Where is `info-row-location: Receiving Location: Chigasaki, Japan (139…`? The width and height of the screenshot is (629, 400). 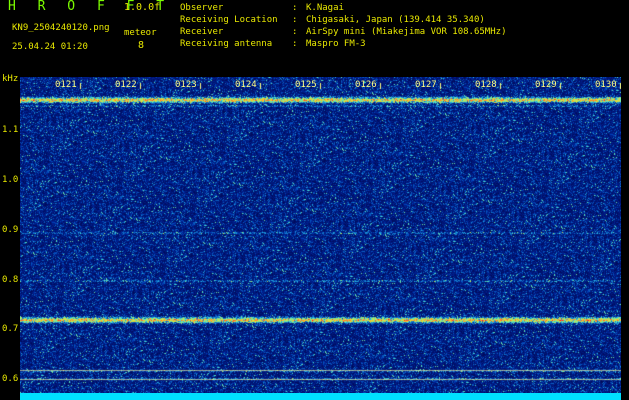 info-row-location: Receiving Location: Chigasaki, Japan (139… is located at coordinates (343, 20).